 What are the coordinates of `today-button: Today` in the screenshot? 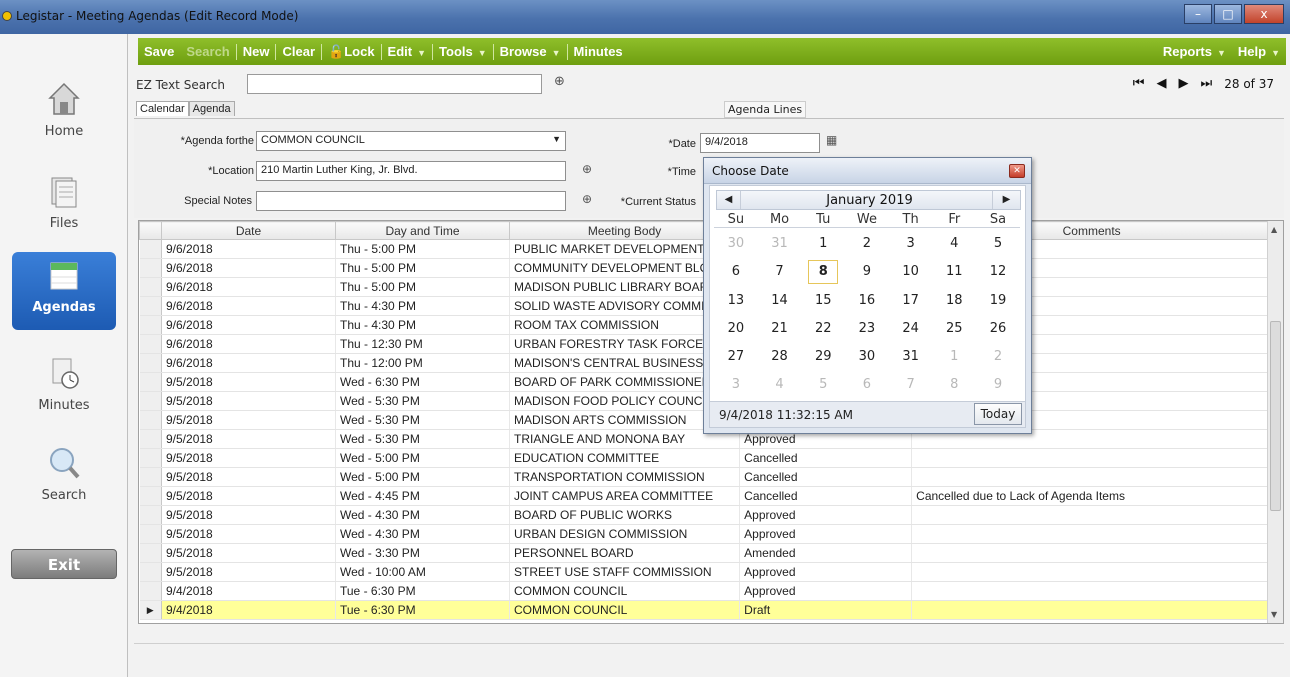 It's located at (998, 414).